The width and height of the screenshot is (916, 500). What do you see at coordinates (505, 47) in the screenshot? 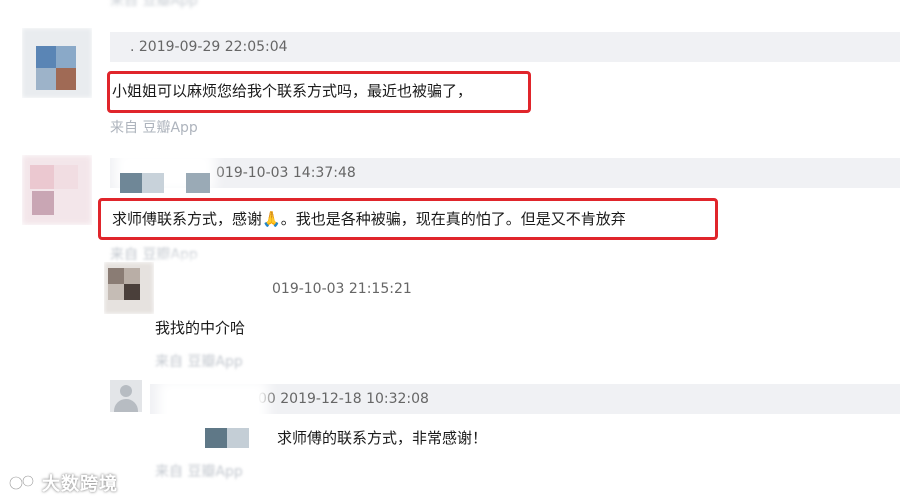
I see `comment-meta: . 2019-09-29 22:05:04` at bounding box center [505, 47].